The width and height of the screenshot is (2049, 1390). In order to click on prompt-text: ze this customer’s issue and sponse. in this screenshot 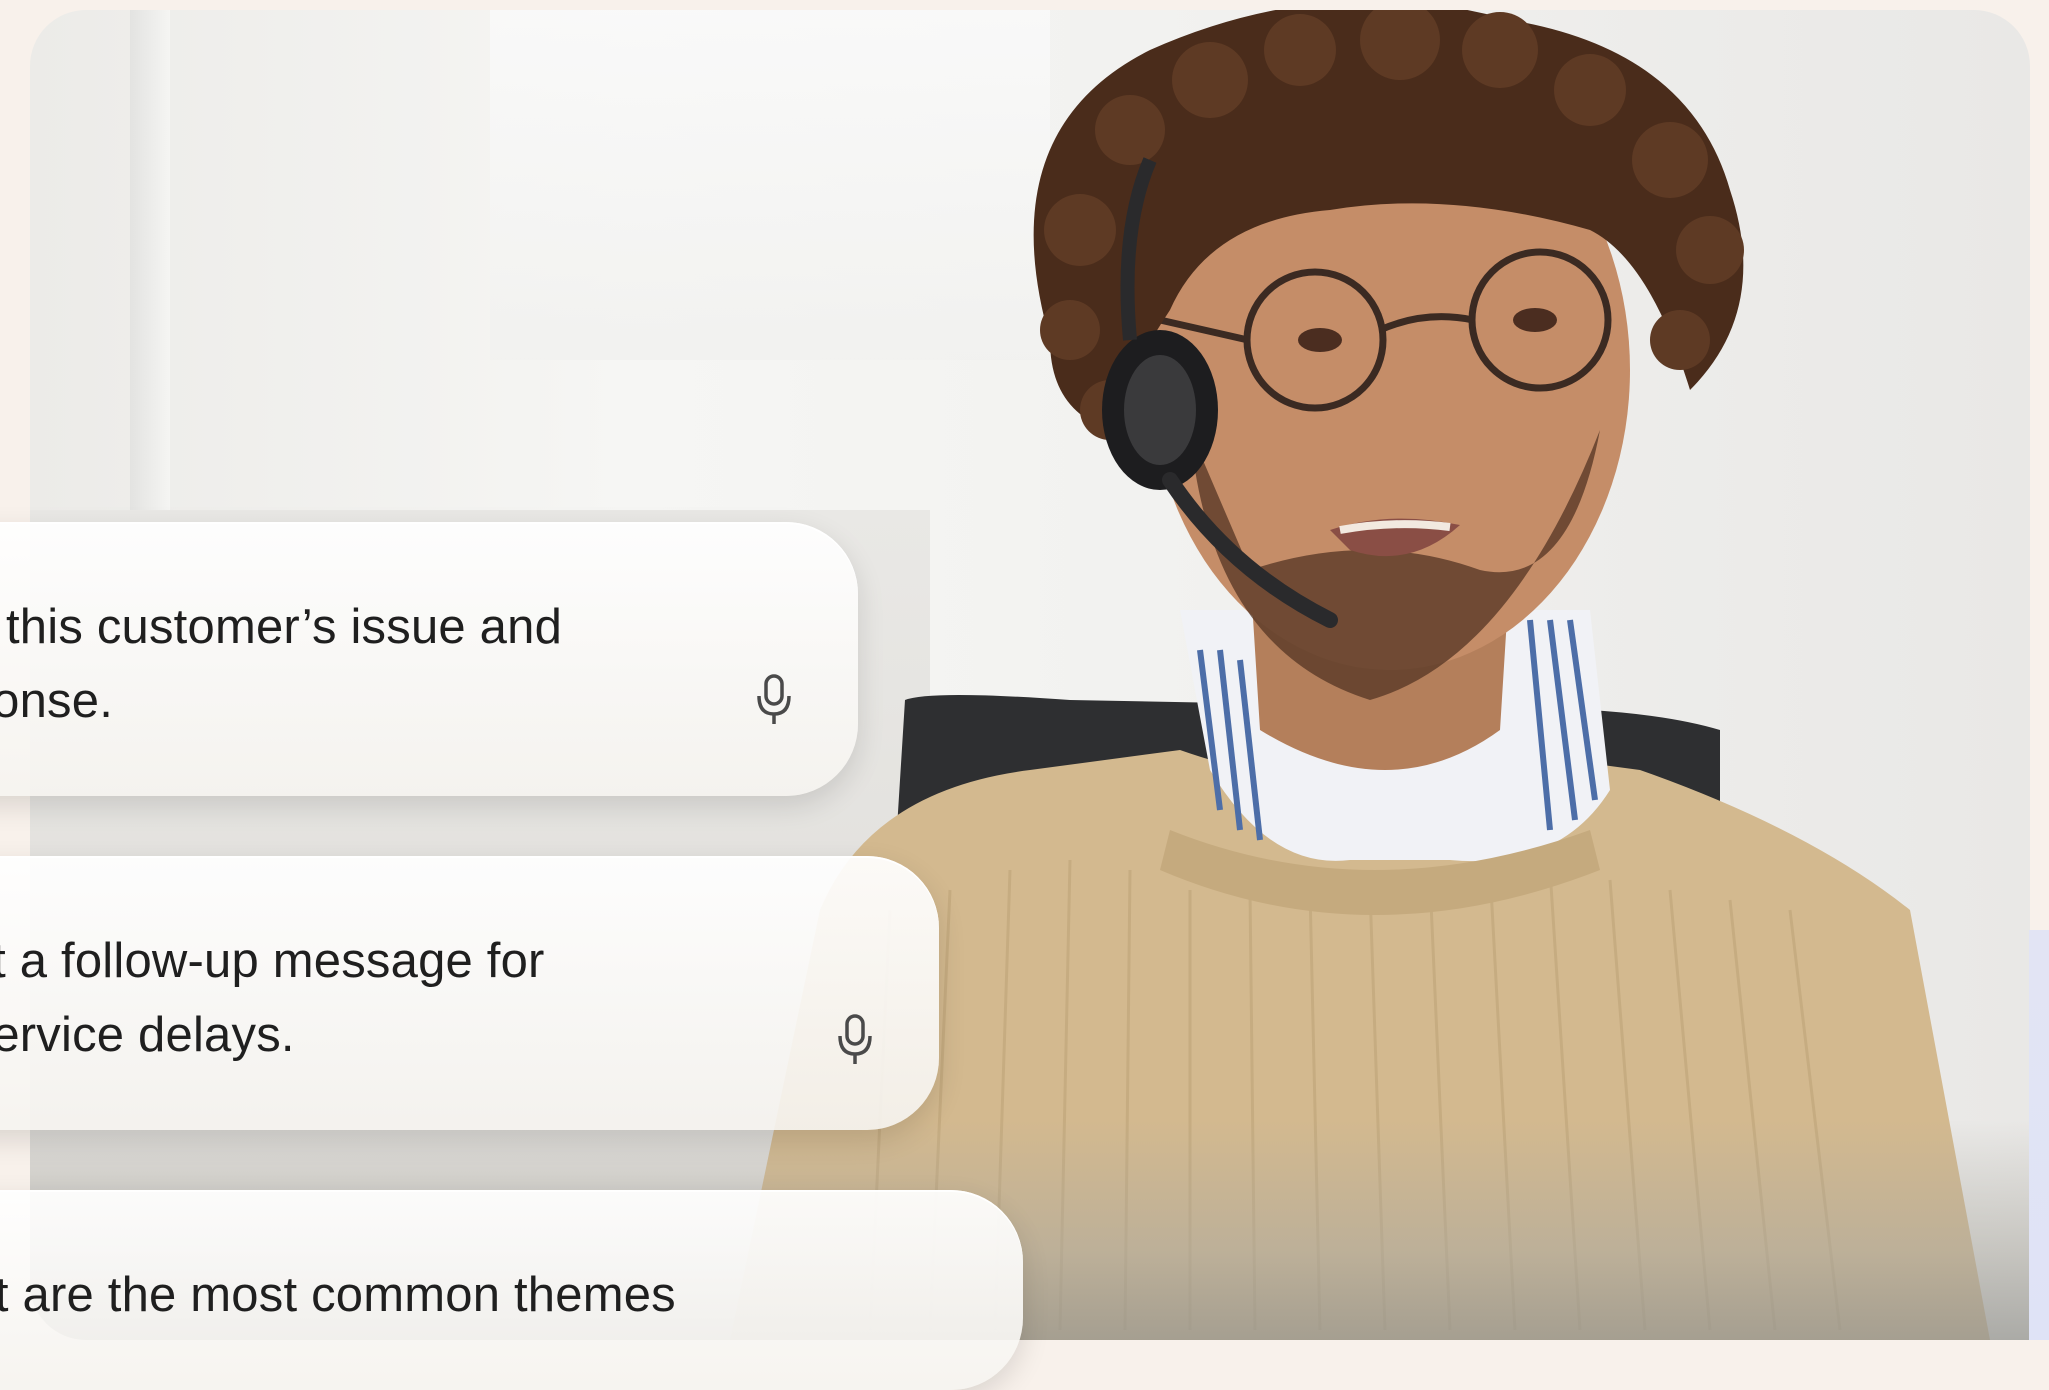, I will do `click(281, 664)`.